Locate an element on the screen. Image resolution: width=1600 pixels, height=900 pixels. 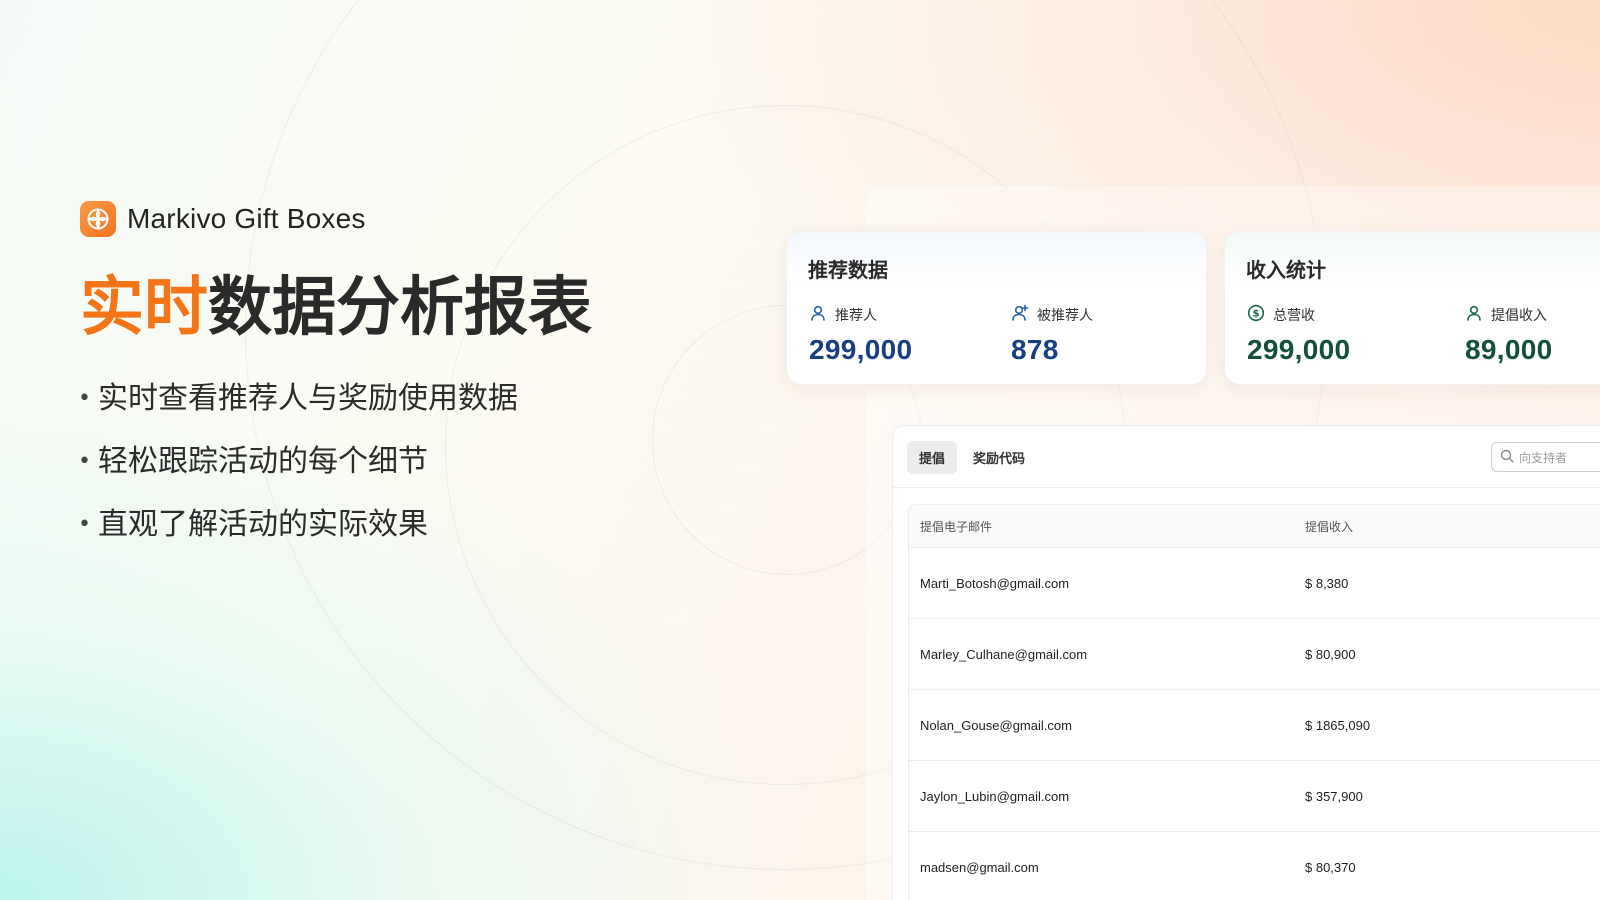
income-stats-card: 收入统计 $ 总营收 299,000 提倡收入 89,000 is located at coordinates (1412, 308).